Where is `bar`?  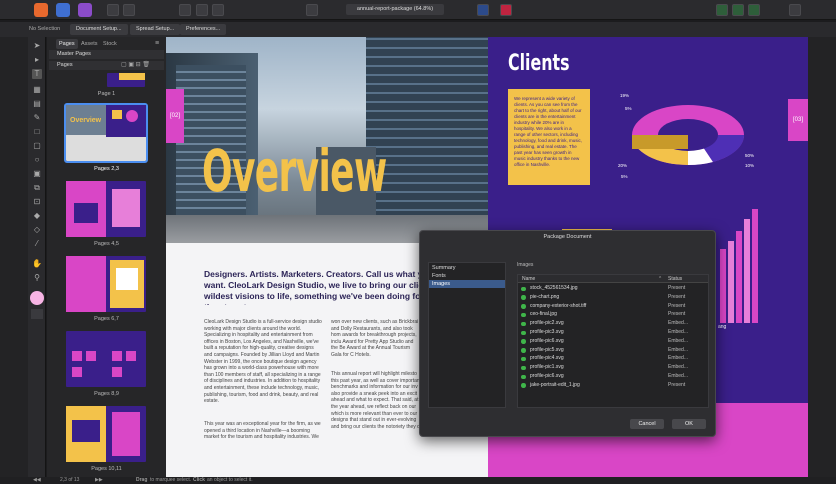
bar is located at coordinates (755, 266).